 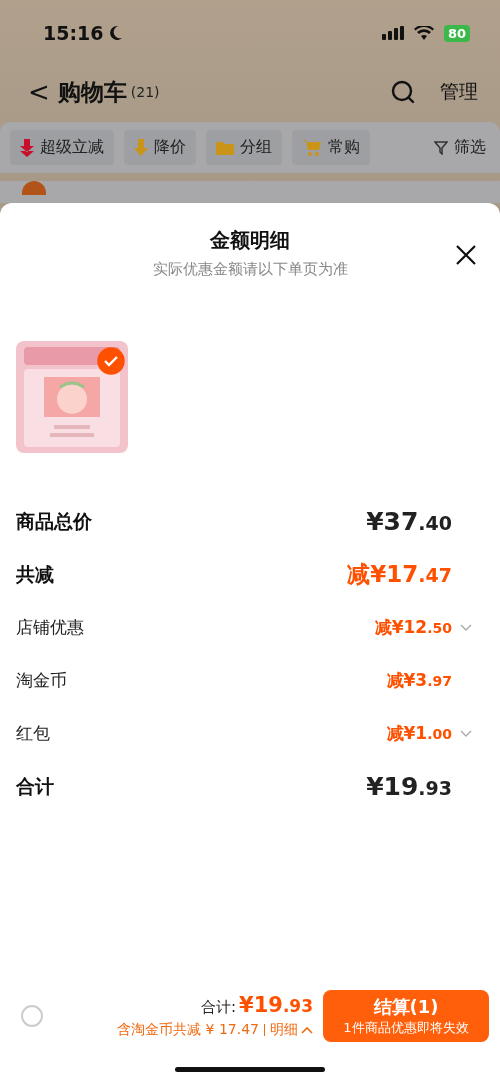 I want to click on price-amount: ¥37.40, so click(x=409, y=521).